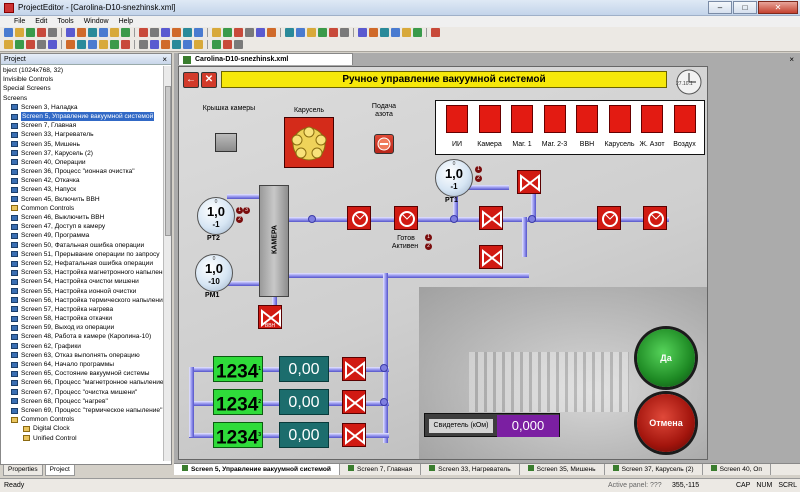 This screenshot has height=492, width=800. Describe the element at coordinates (470, 469) in the screenshot. I see `screen-tab: Screen 33, Нагреватель` at that location.